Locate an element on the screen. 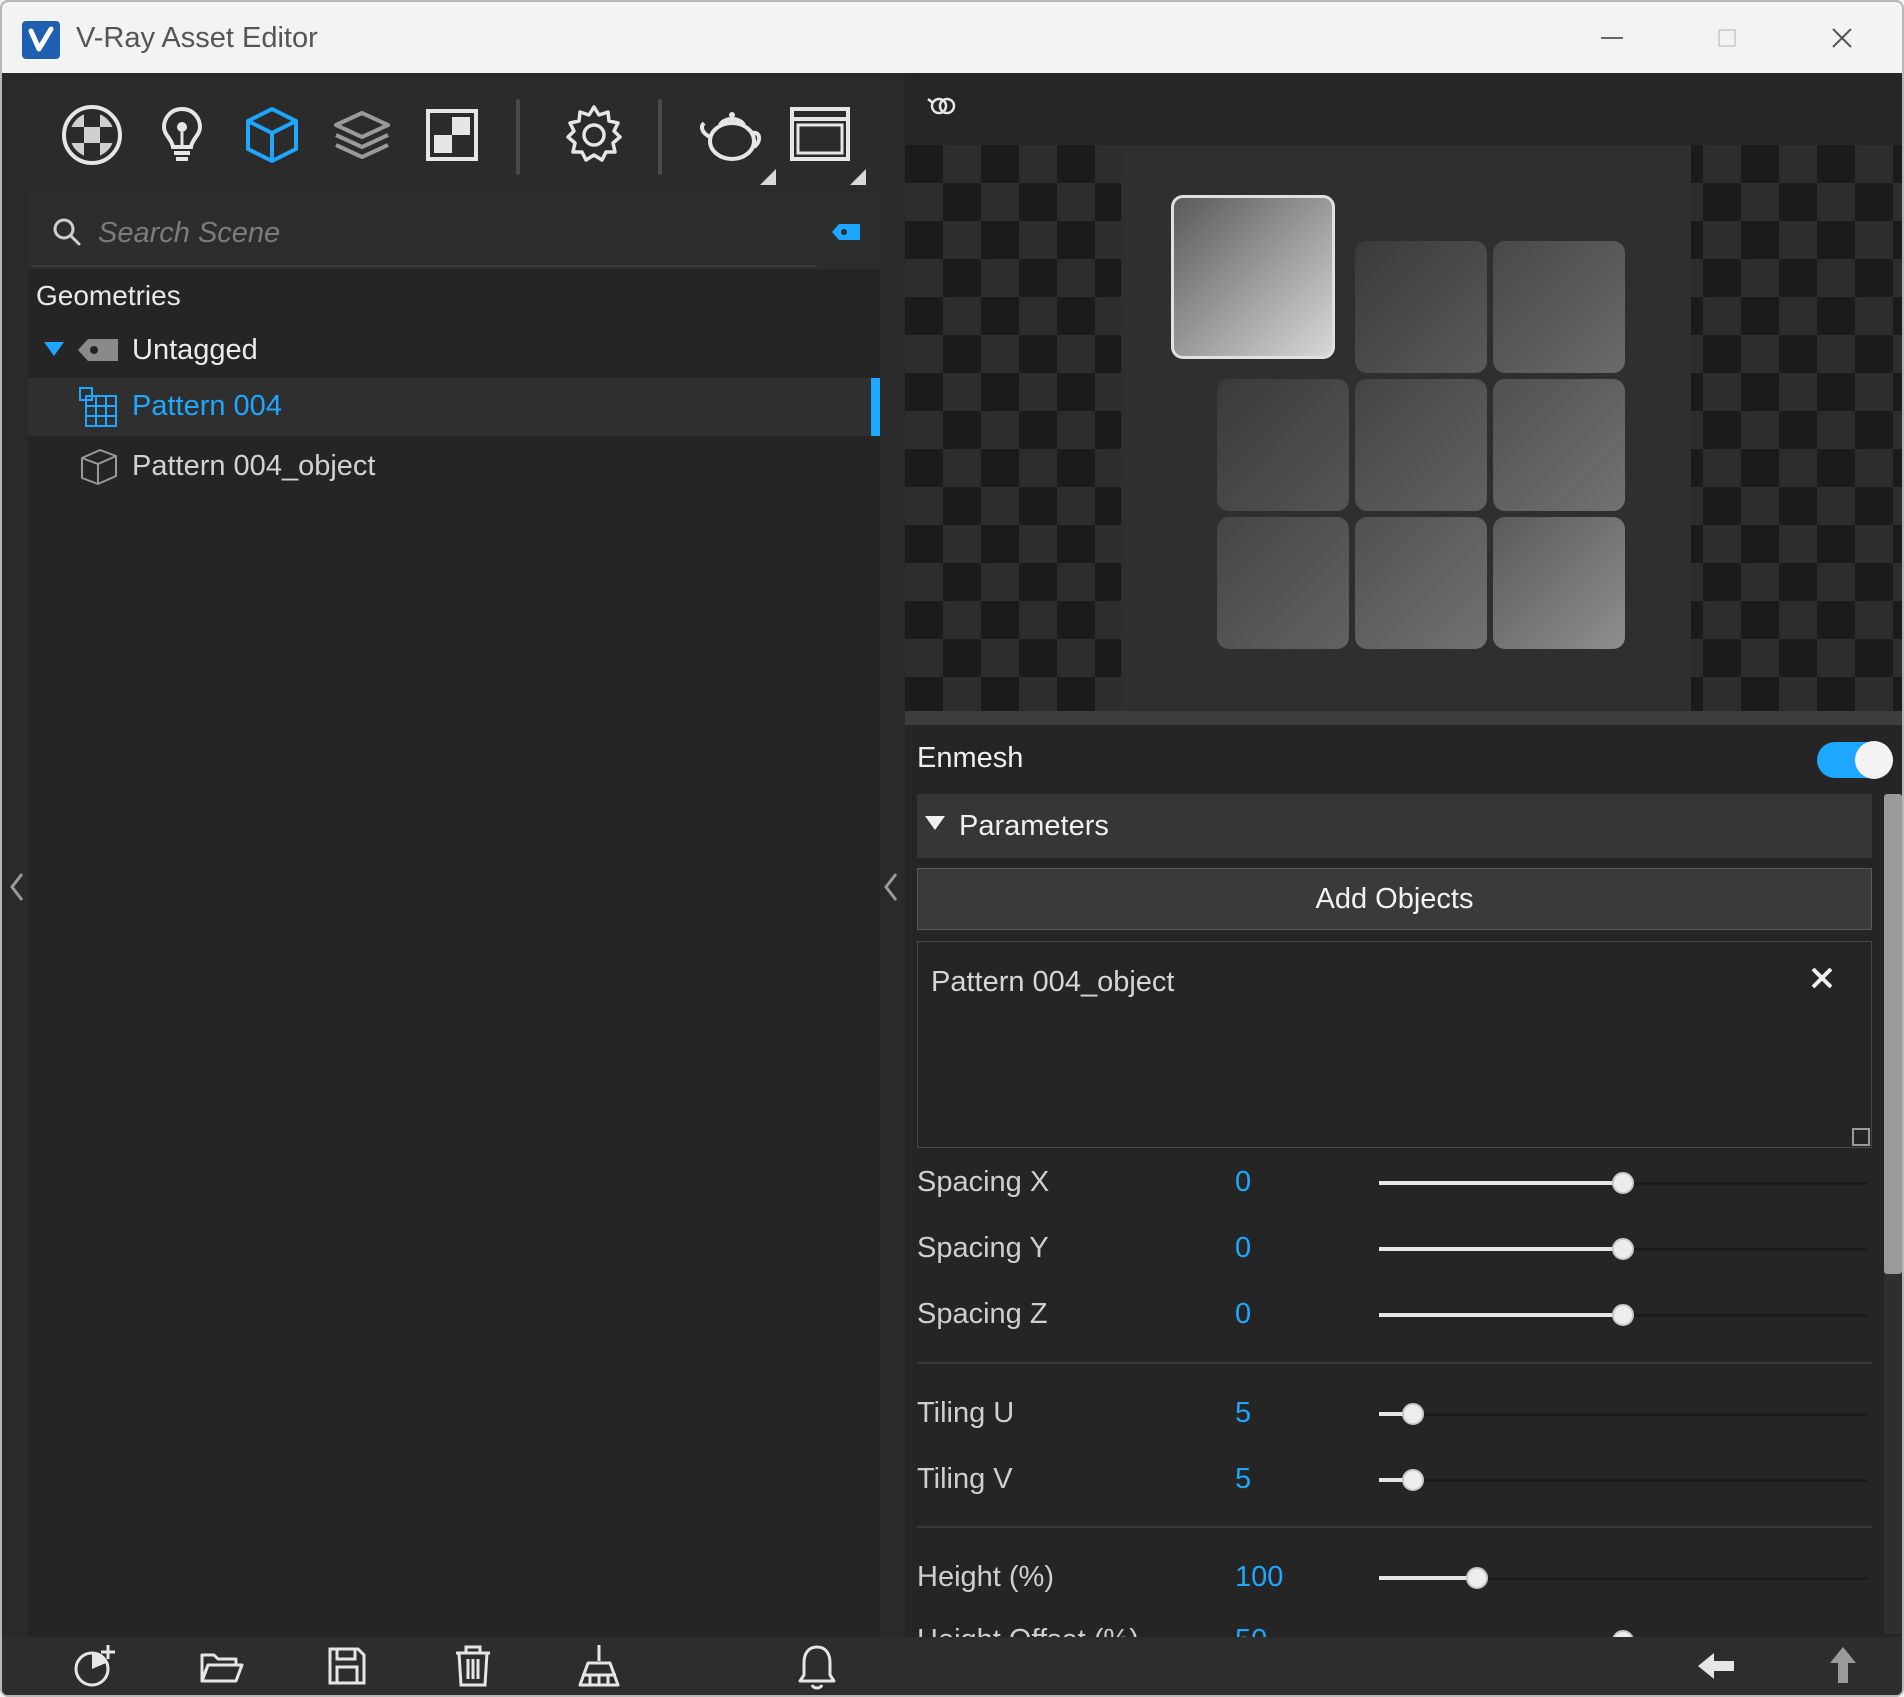 This screenshot has height=1697, width=1904. purge-broom-icon is located at coordinates (599, 1666).